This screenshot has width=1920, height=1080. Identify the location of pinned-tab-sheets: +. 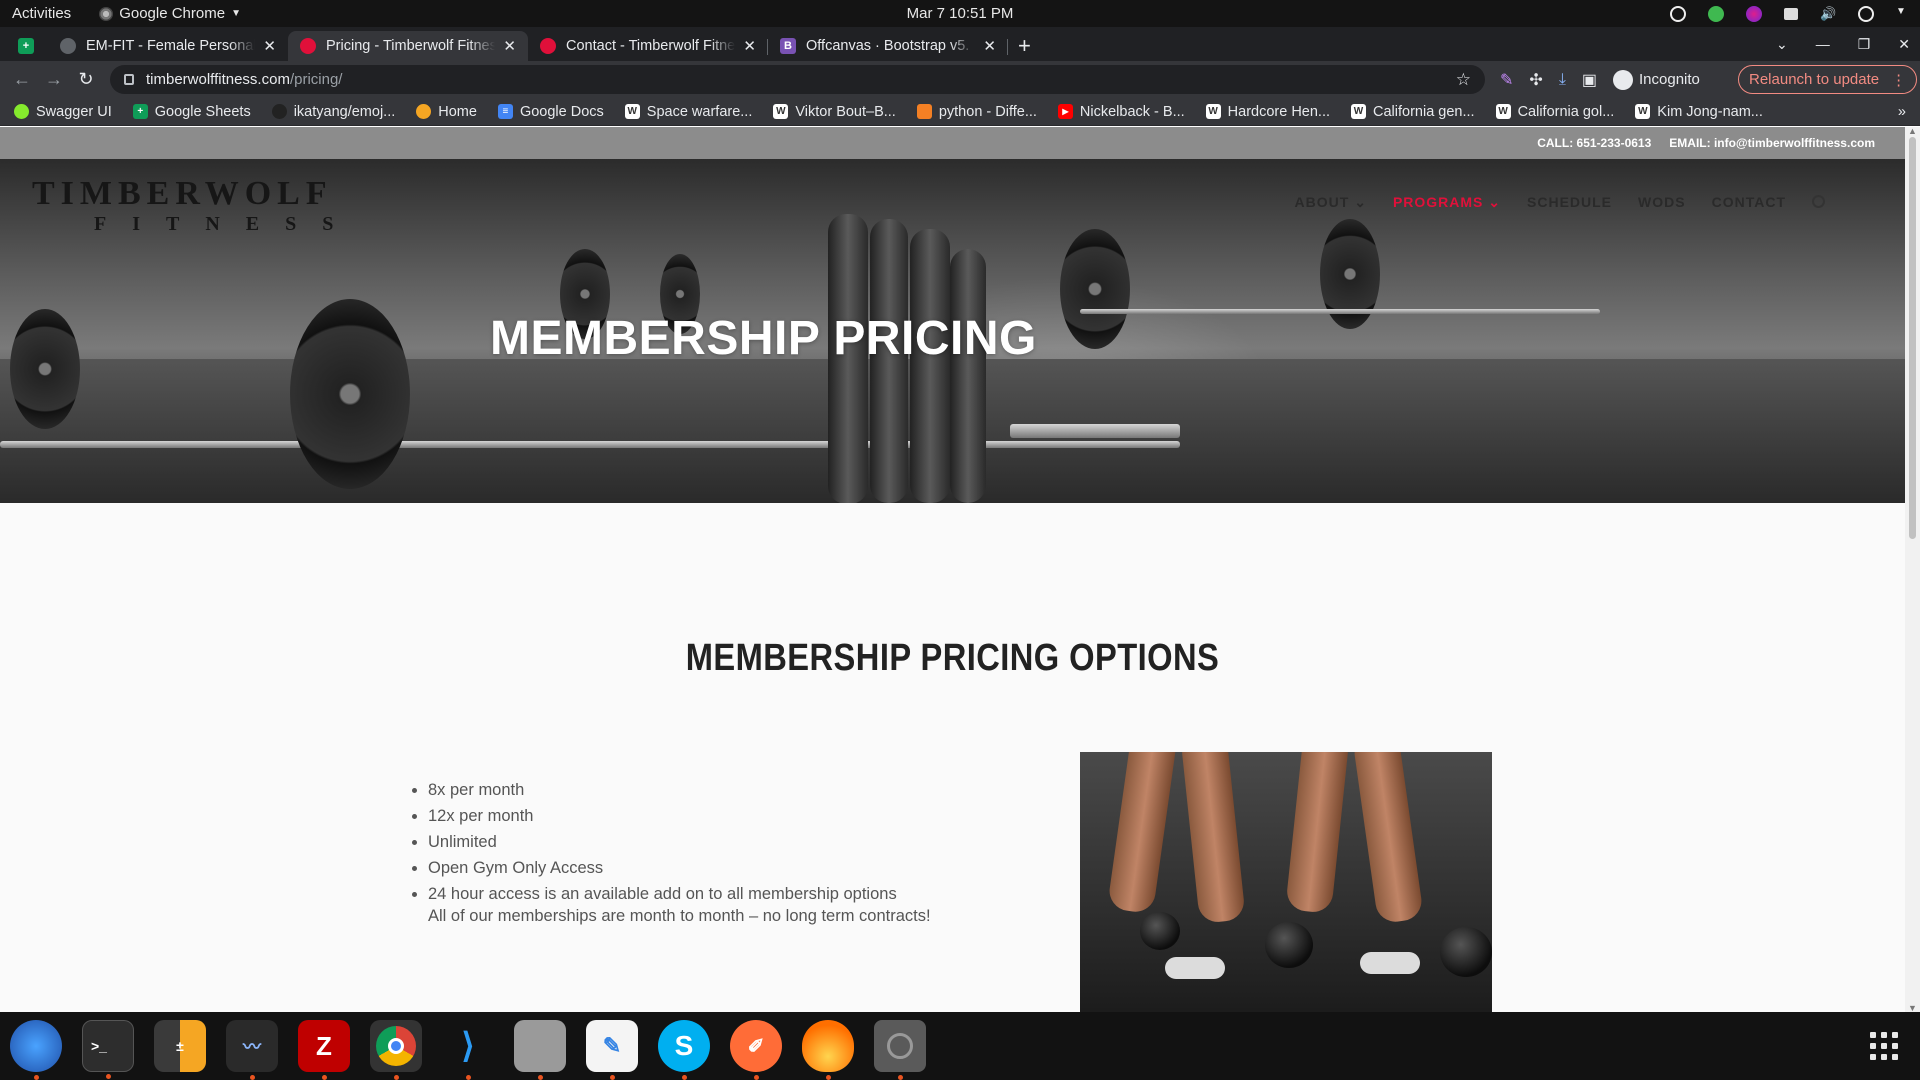
(24, 46).